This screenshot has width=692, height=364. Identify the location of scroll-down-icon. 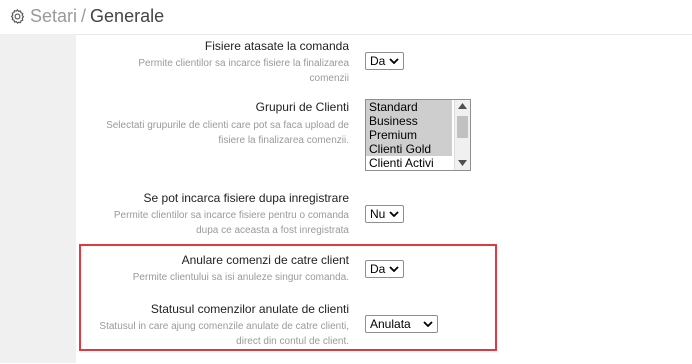
(462, 163).